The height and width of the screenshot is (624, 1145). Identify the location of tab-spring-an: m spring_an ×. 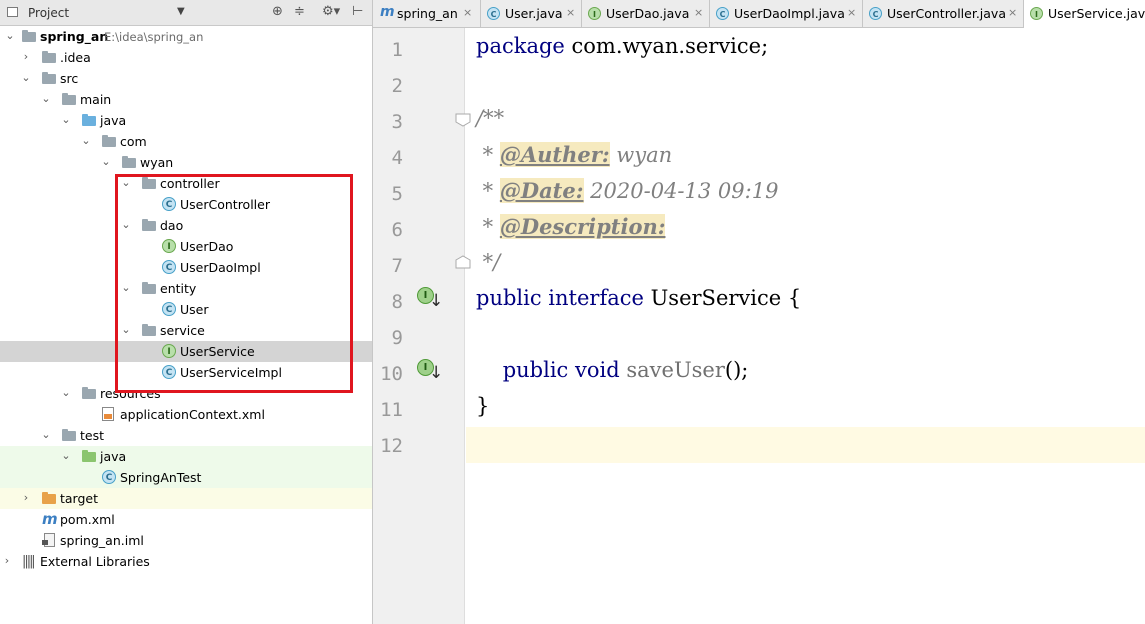
(427, 13).